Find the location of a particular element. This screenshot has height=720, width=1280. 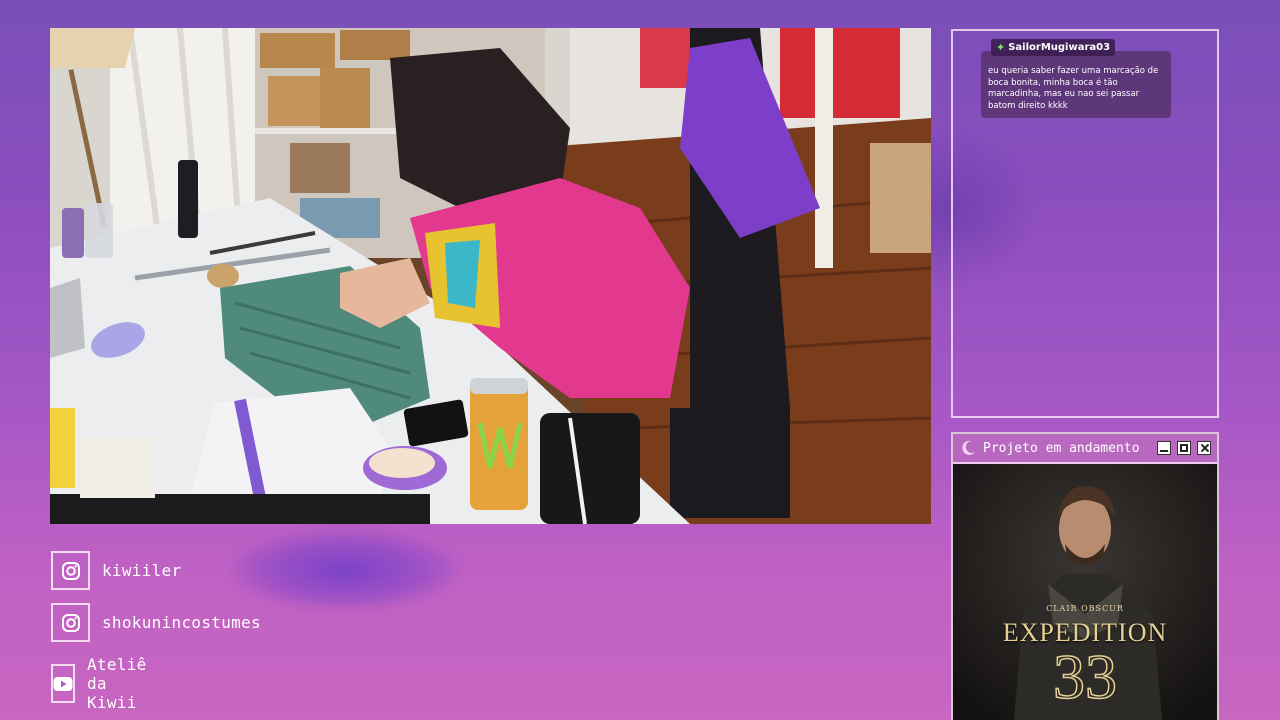

social-handle: shokunincostumes is located at coordinates (181, 622).